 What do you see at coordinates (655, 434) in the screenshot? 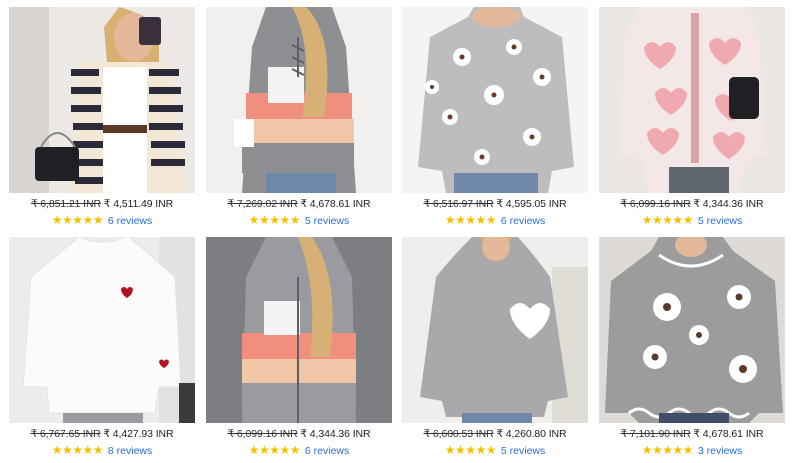
I see `original-price: ₹ 7,101.90 INR` at bounding box center [655, 434].